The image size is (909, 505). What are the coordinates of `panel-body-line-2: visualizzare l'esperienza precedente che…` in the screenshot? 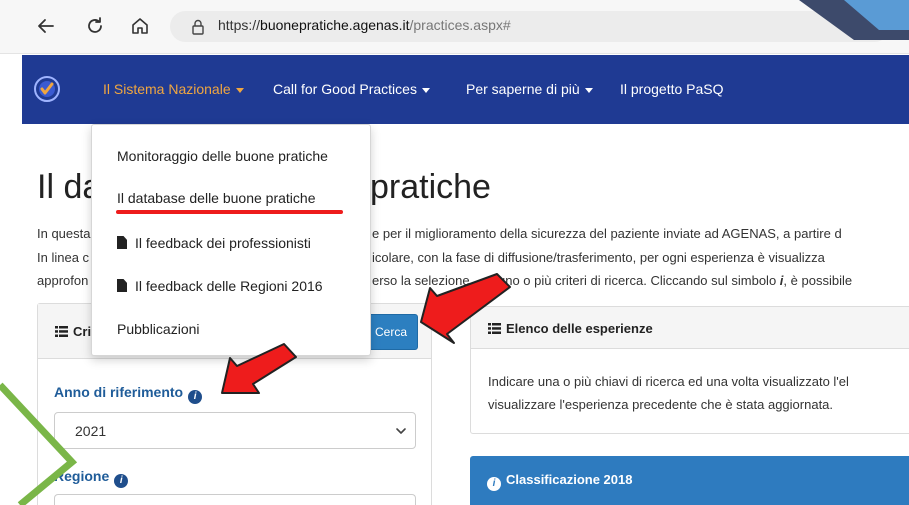 It's located at (661, 404).